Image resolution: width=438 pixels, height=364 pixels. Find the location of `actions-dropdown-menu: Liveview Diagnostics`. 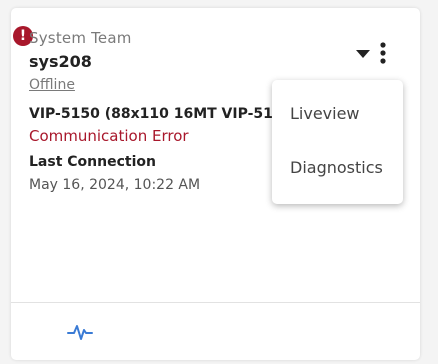

actions-dropdown-menu: Liveview Diagnostics is located at coordinates (337, 142).